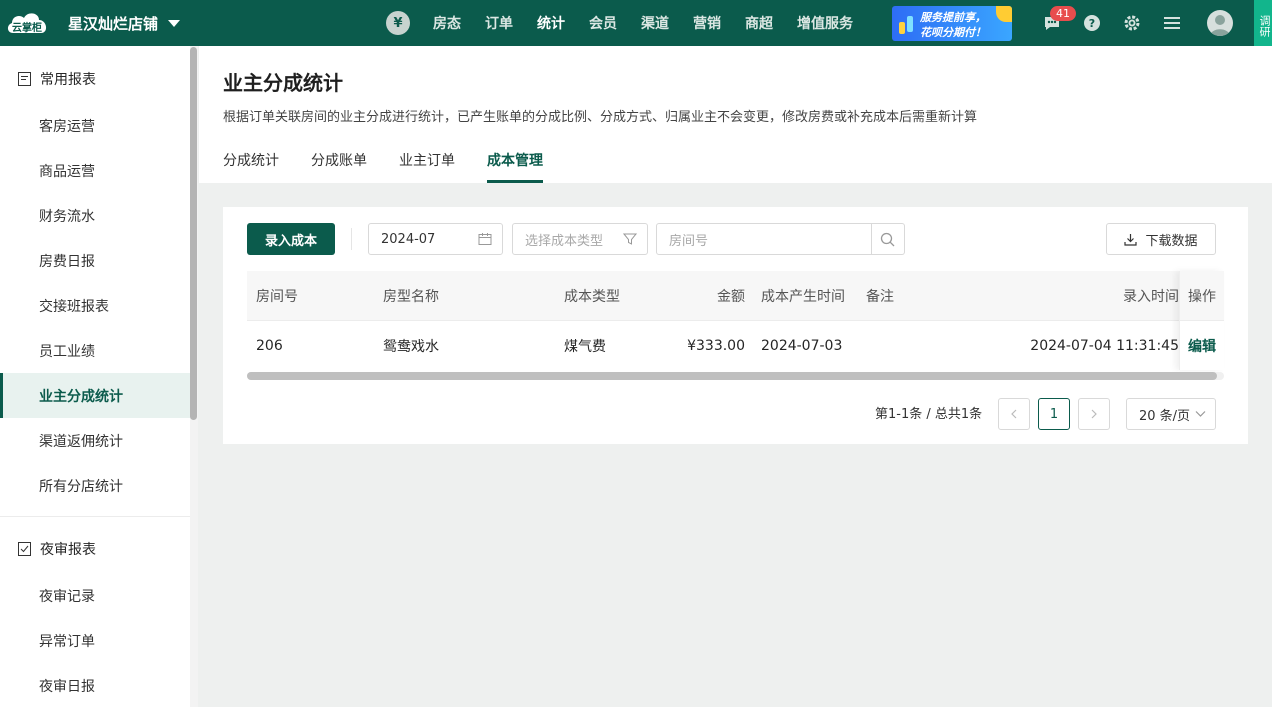 This screenshot has width=1272, height=707. I want to click on search-button, so click(888, 239).